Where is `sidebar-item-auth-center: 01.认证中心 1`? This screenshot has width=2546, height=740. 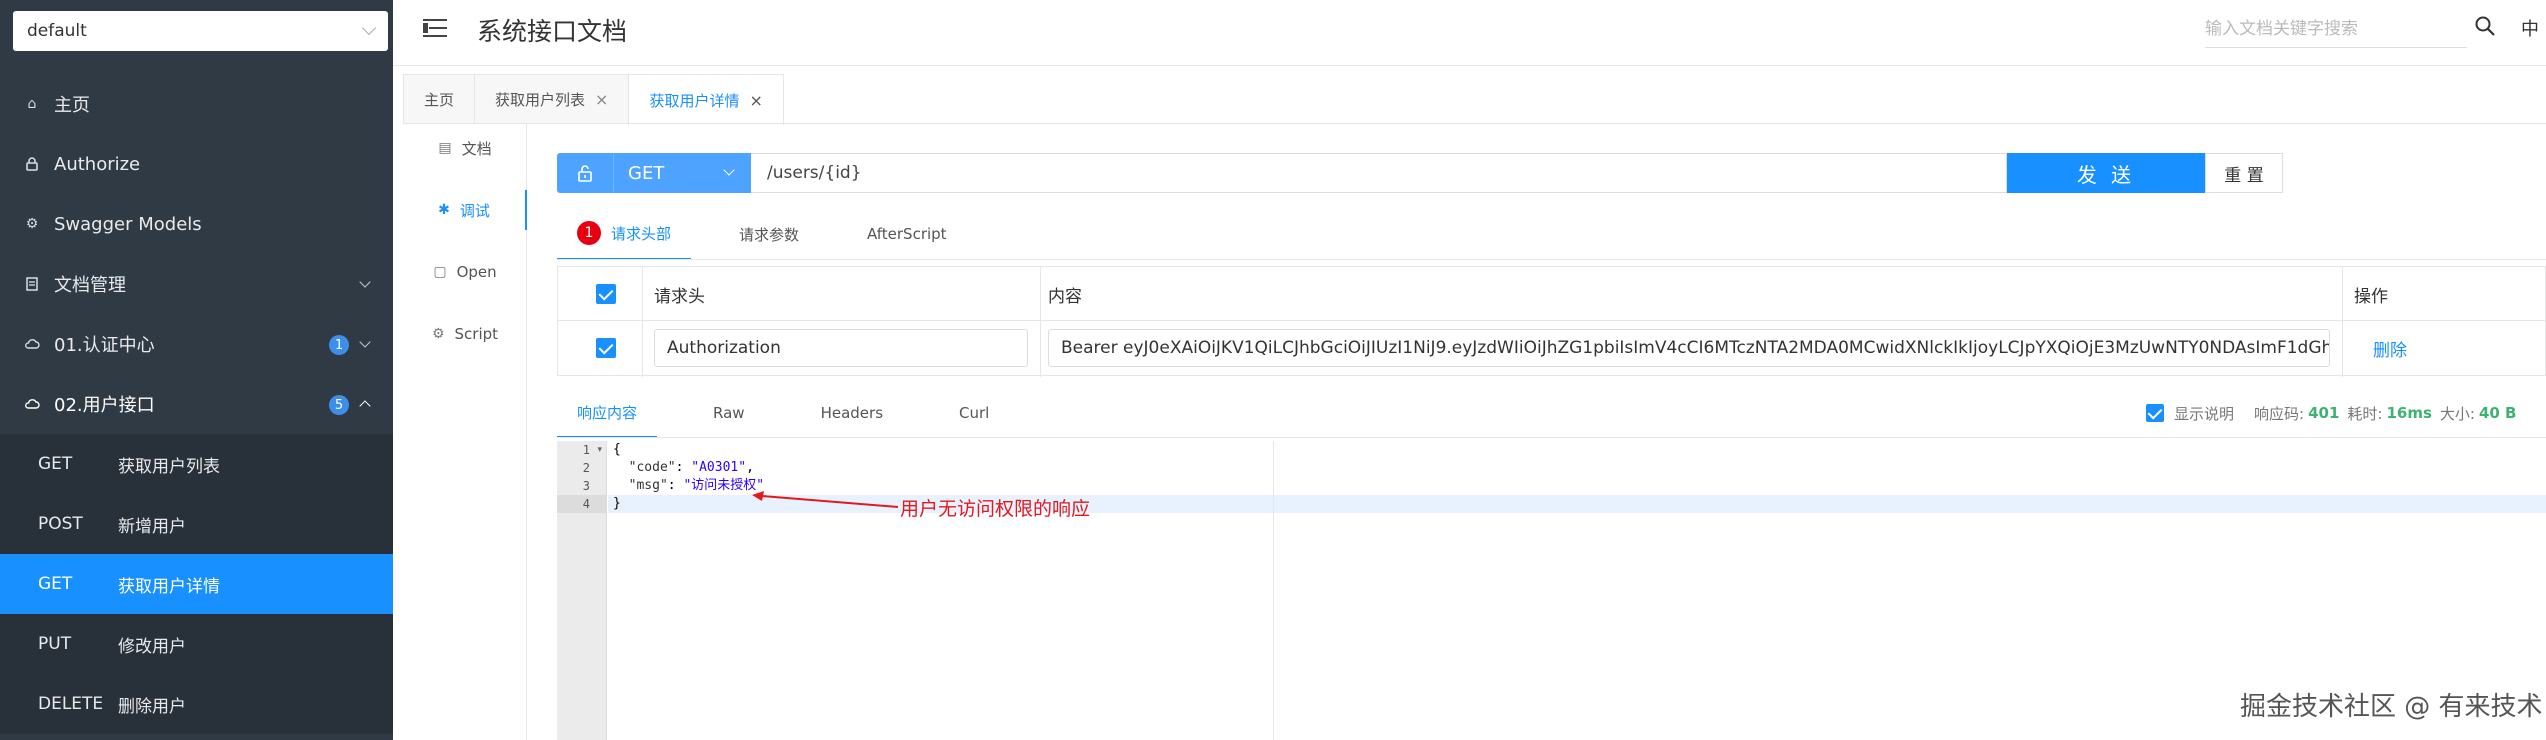 sidebar-item-auth-center: 01.认证中心 1 is located at coordinates (196, 344).